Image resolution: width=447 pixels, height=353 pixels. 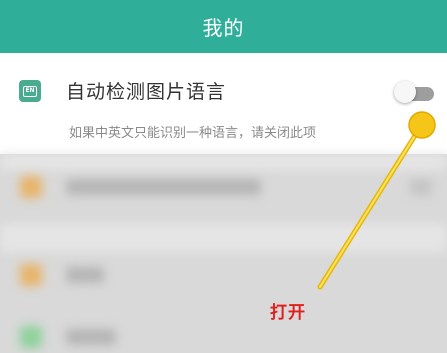 I want to click on annotation-overlay, so click(x=376, y=200).